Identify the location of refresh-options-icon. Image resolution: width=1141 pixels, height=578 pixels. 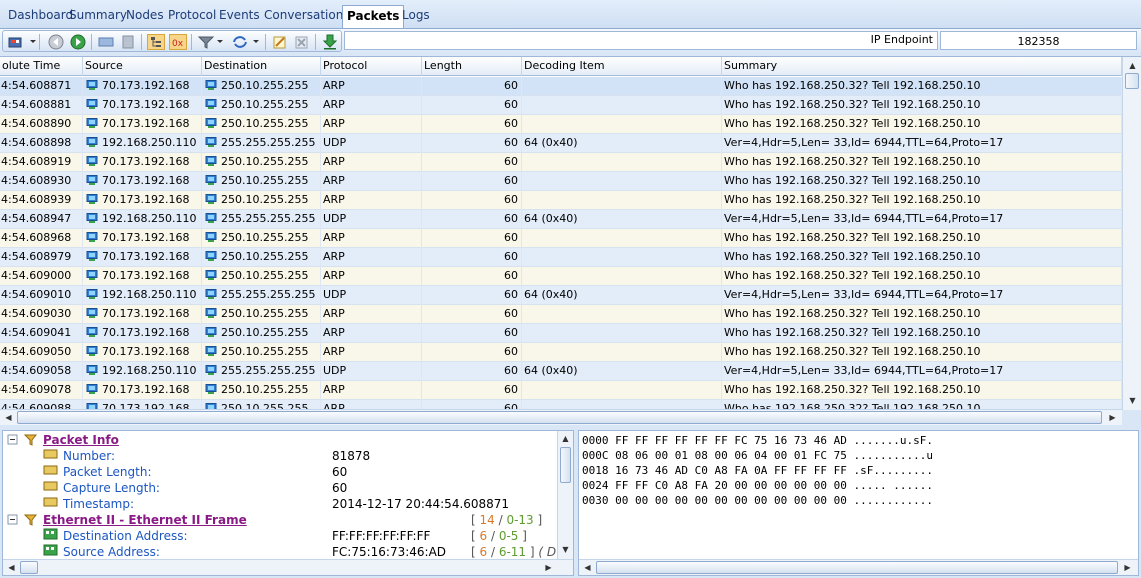
(240, 42).